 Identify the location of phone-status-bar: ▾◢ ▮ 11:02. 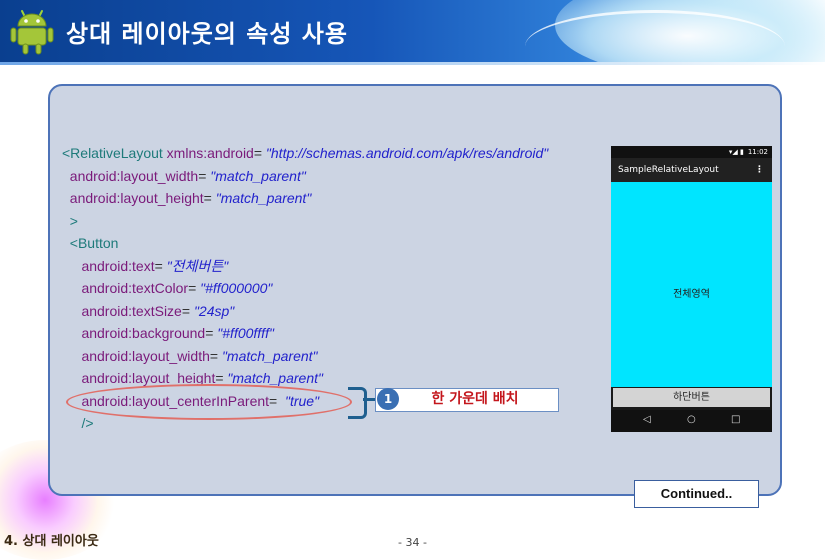
(691, 152).